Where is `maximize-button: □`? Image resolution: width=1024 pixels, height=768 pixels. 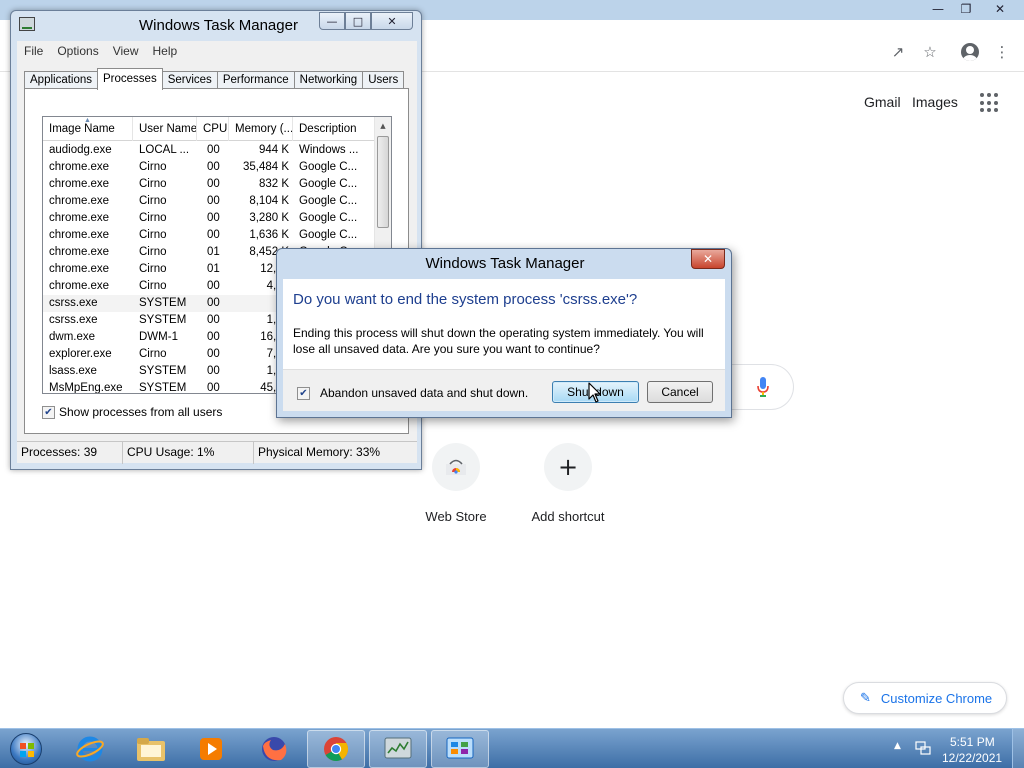 maximize-button: □ is located at coordinates (358, 21).